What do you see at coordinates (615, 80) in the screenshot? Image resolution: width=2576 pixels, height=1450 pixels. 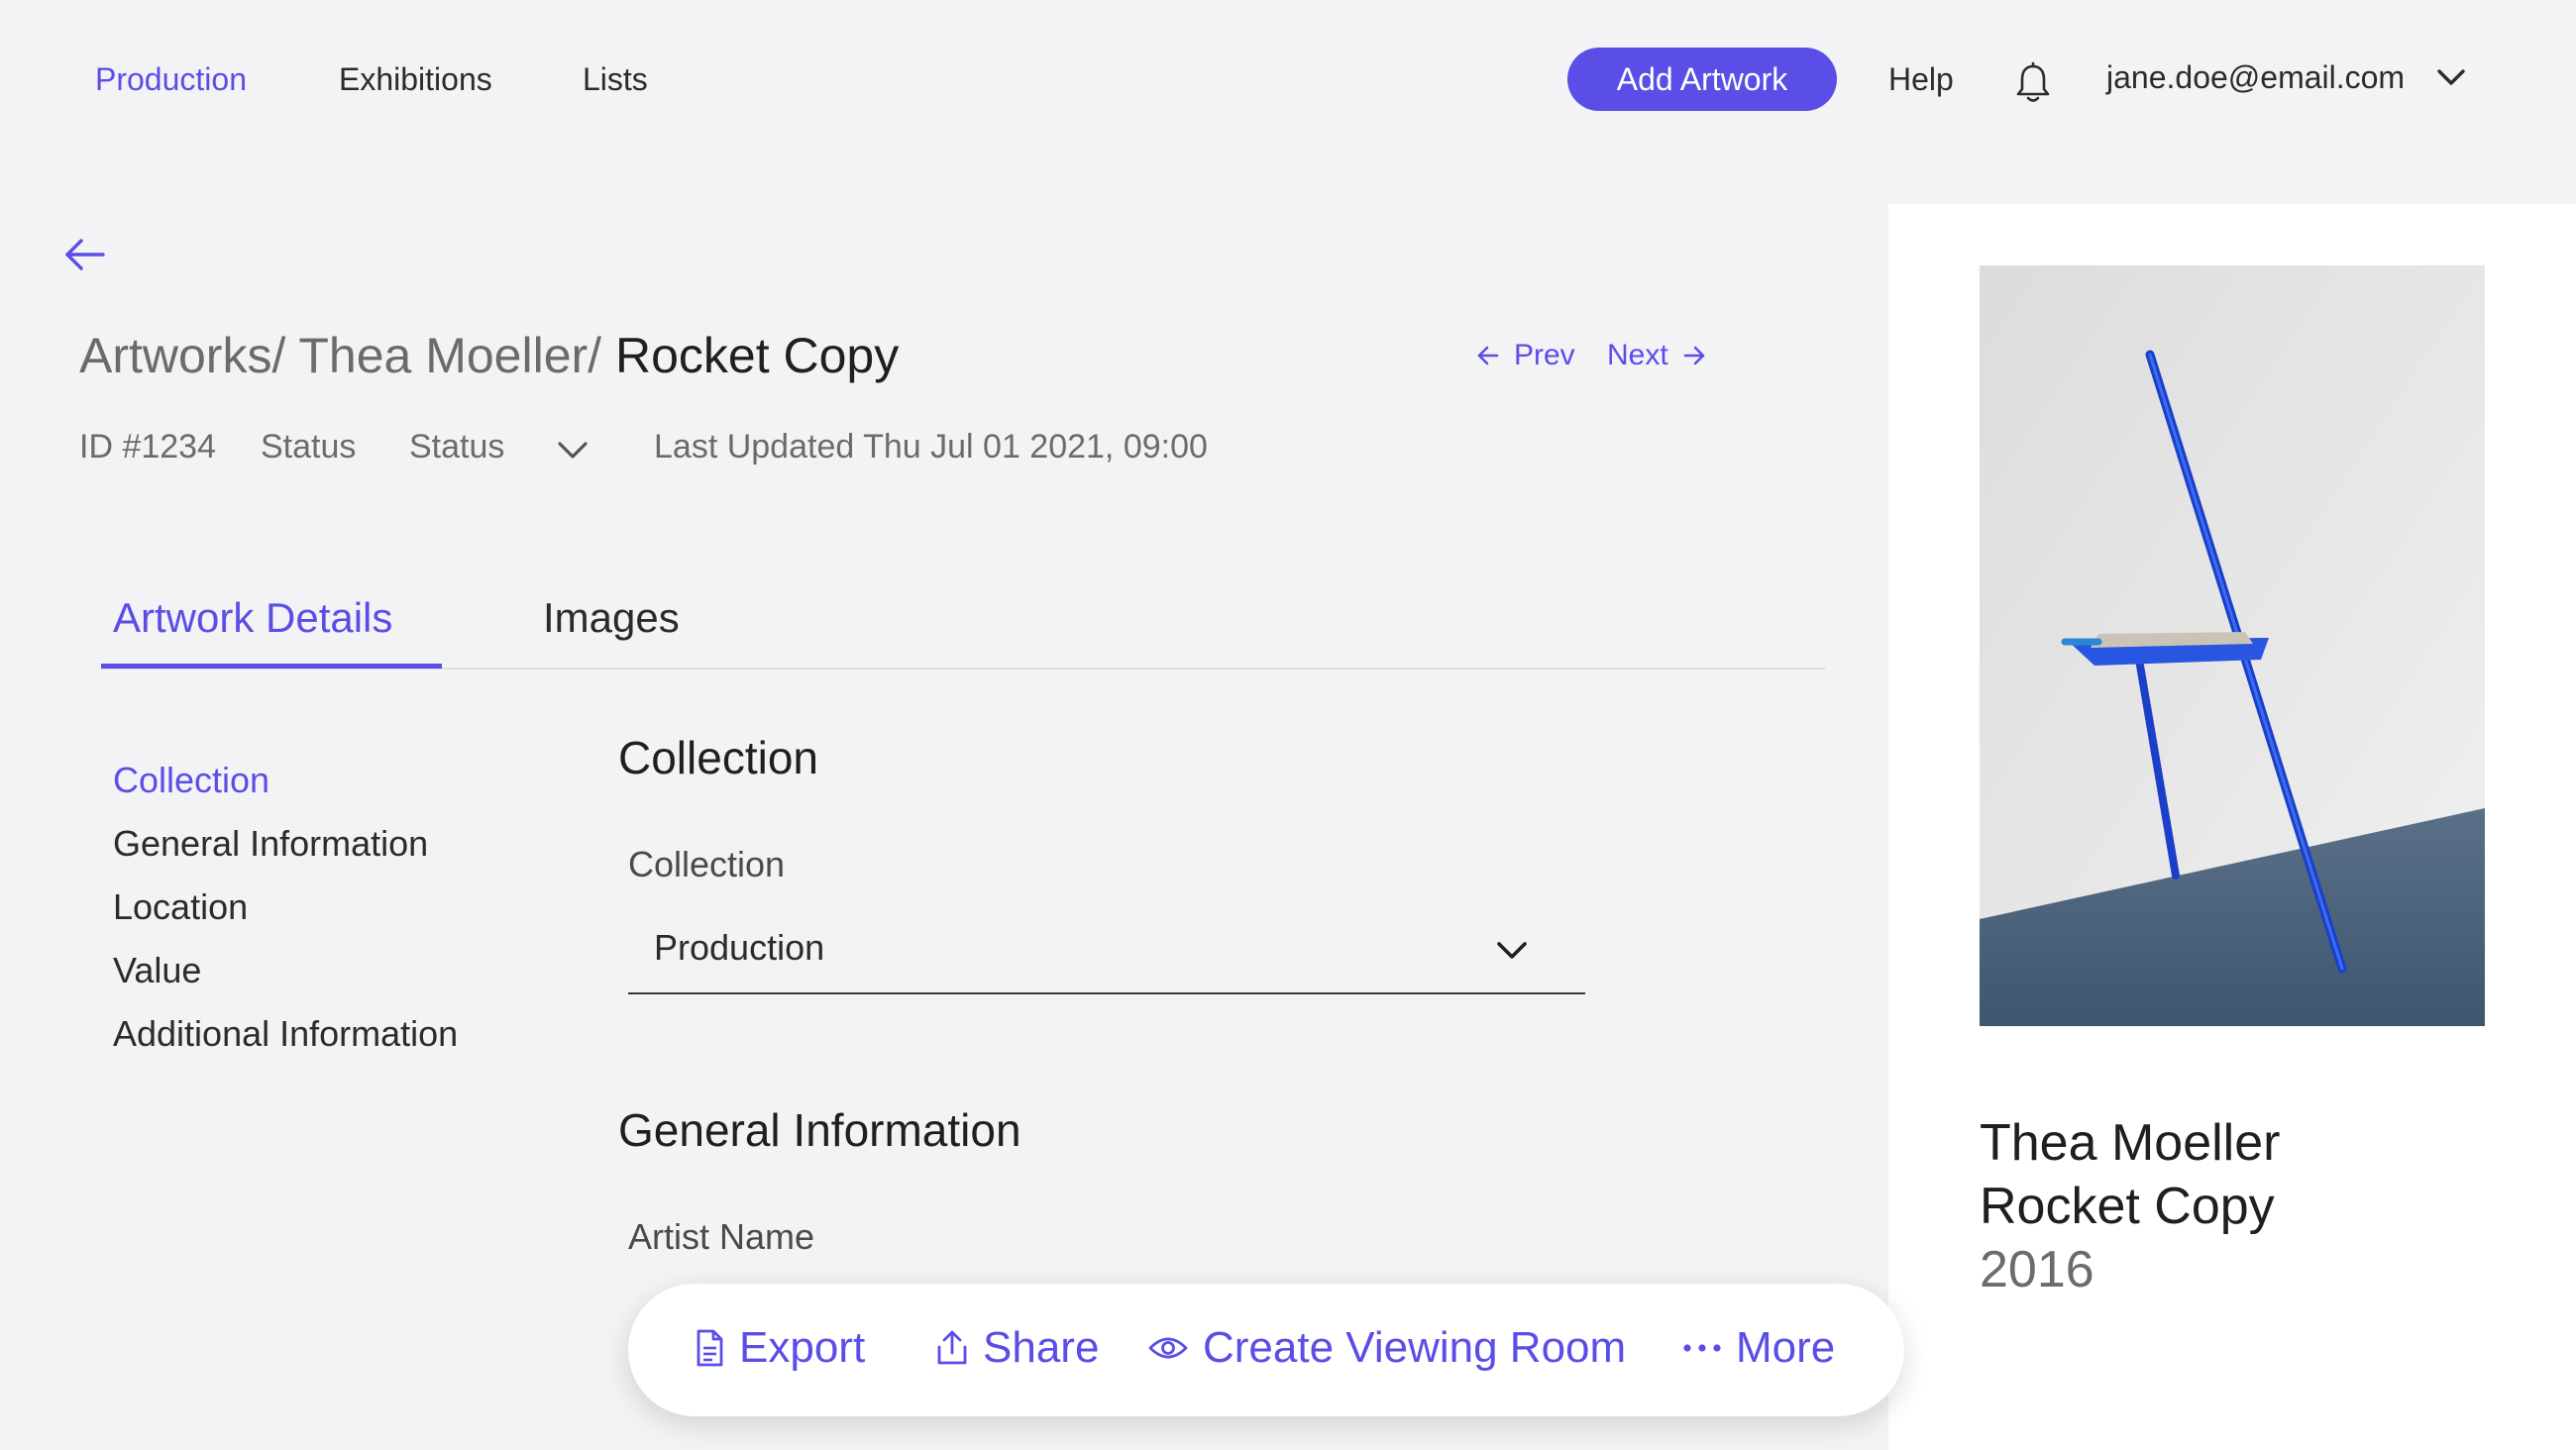 I see `nav-lists: Lists` at bounding box center [615, 80].